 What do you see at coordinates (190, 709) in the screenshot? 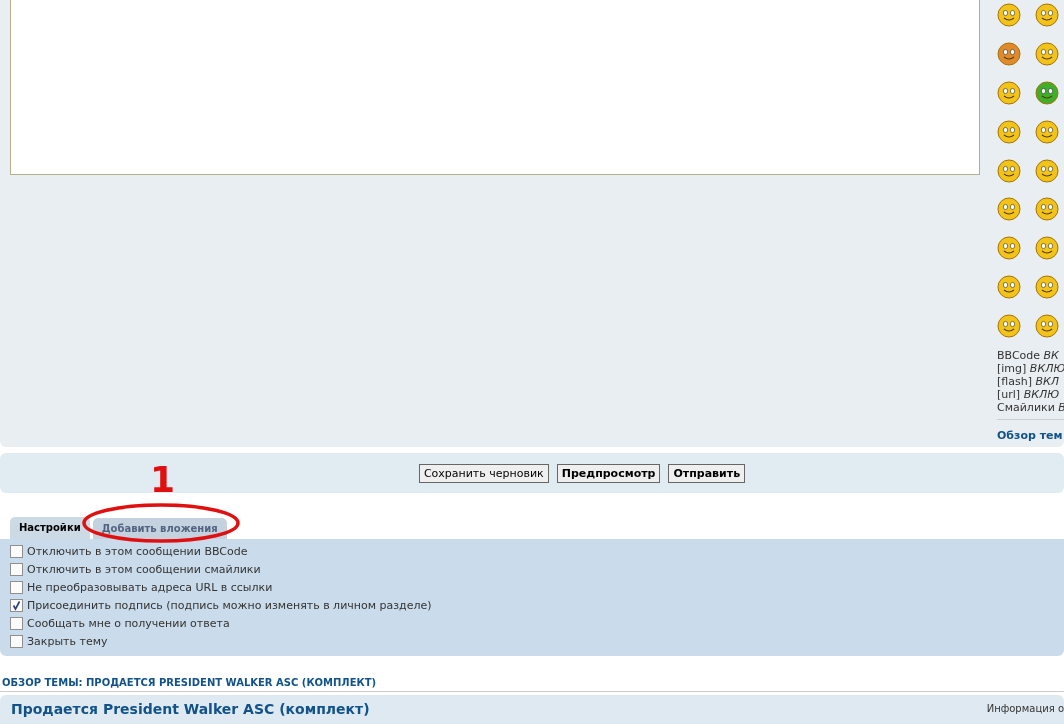
I see `topic-title: Продается President Walker ASC (комплект)` at bounding box center [190, 709].